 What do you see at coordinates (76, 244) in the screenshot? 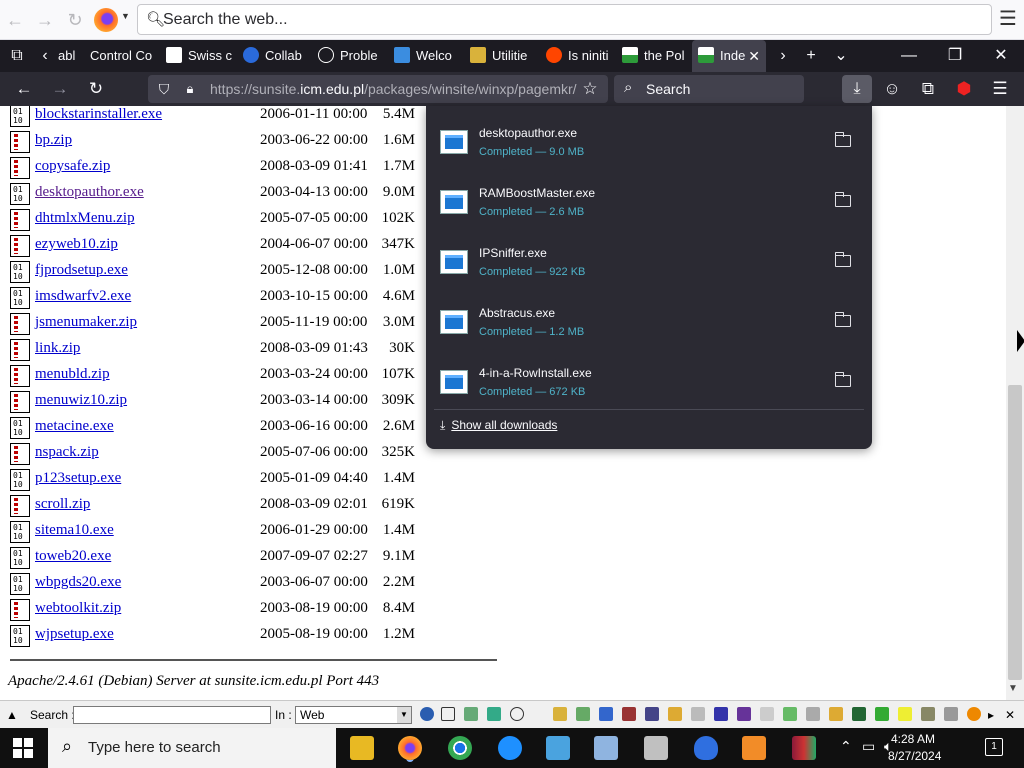
I see `file-link: ezyweb10.zip` at bounding box center [76, 244].